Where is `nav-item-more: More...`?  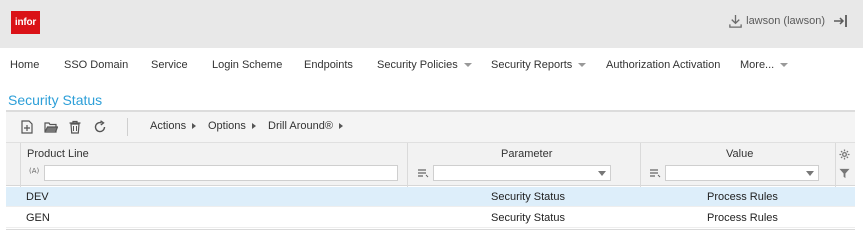 nav-item-more: More... is located at coordinates (764, 65).